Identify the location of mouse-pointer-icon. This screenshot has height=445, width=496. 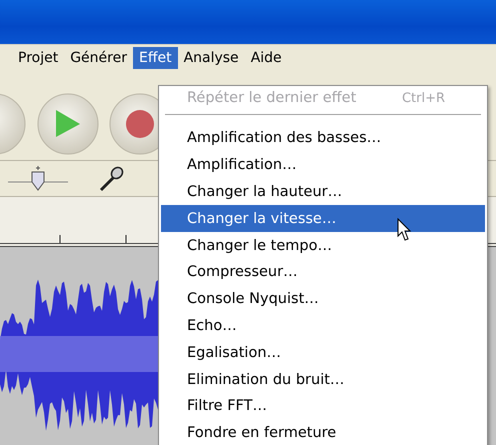
(405, 230).